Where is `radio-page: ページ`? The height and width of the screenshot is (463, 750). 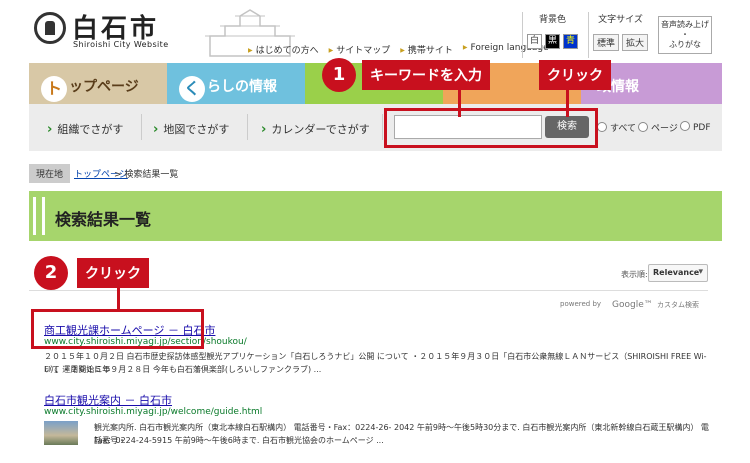
radio-page: ページ is located at coordinates (658, 127).